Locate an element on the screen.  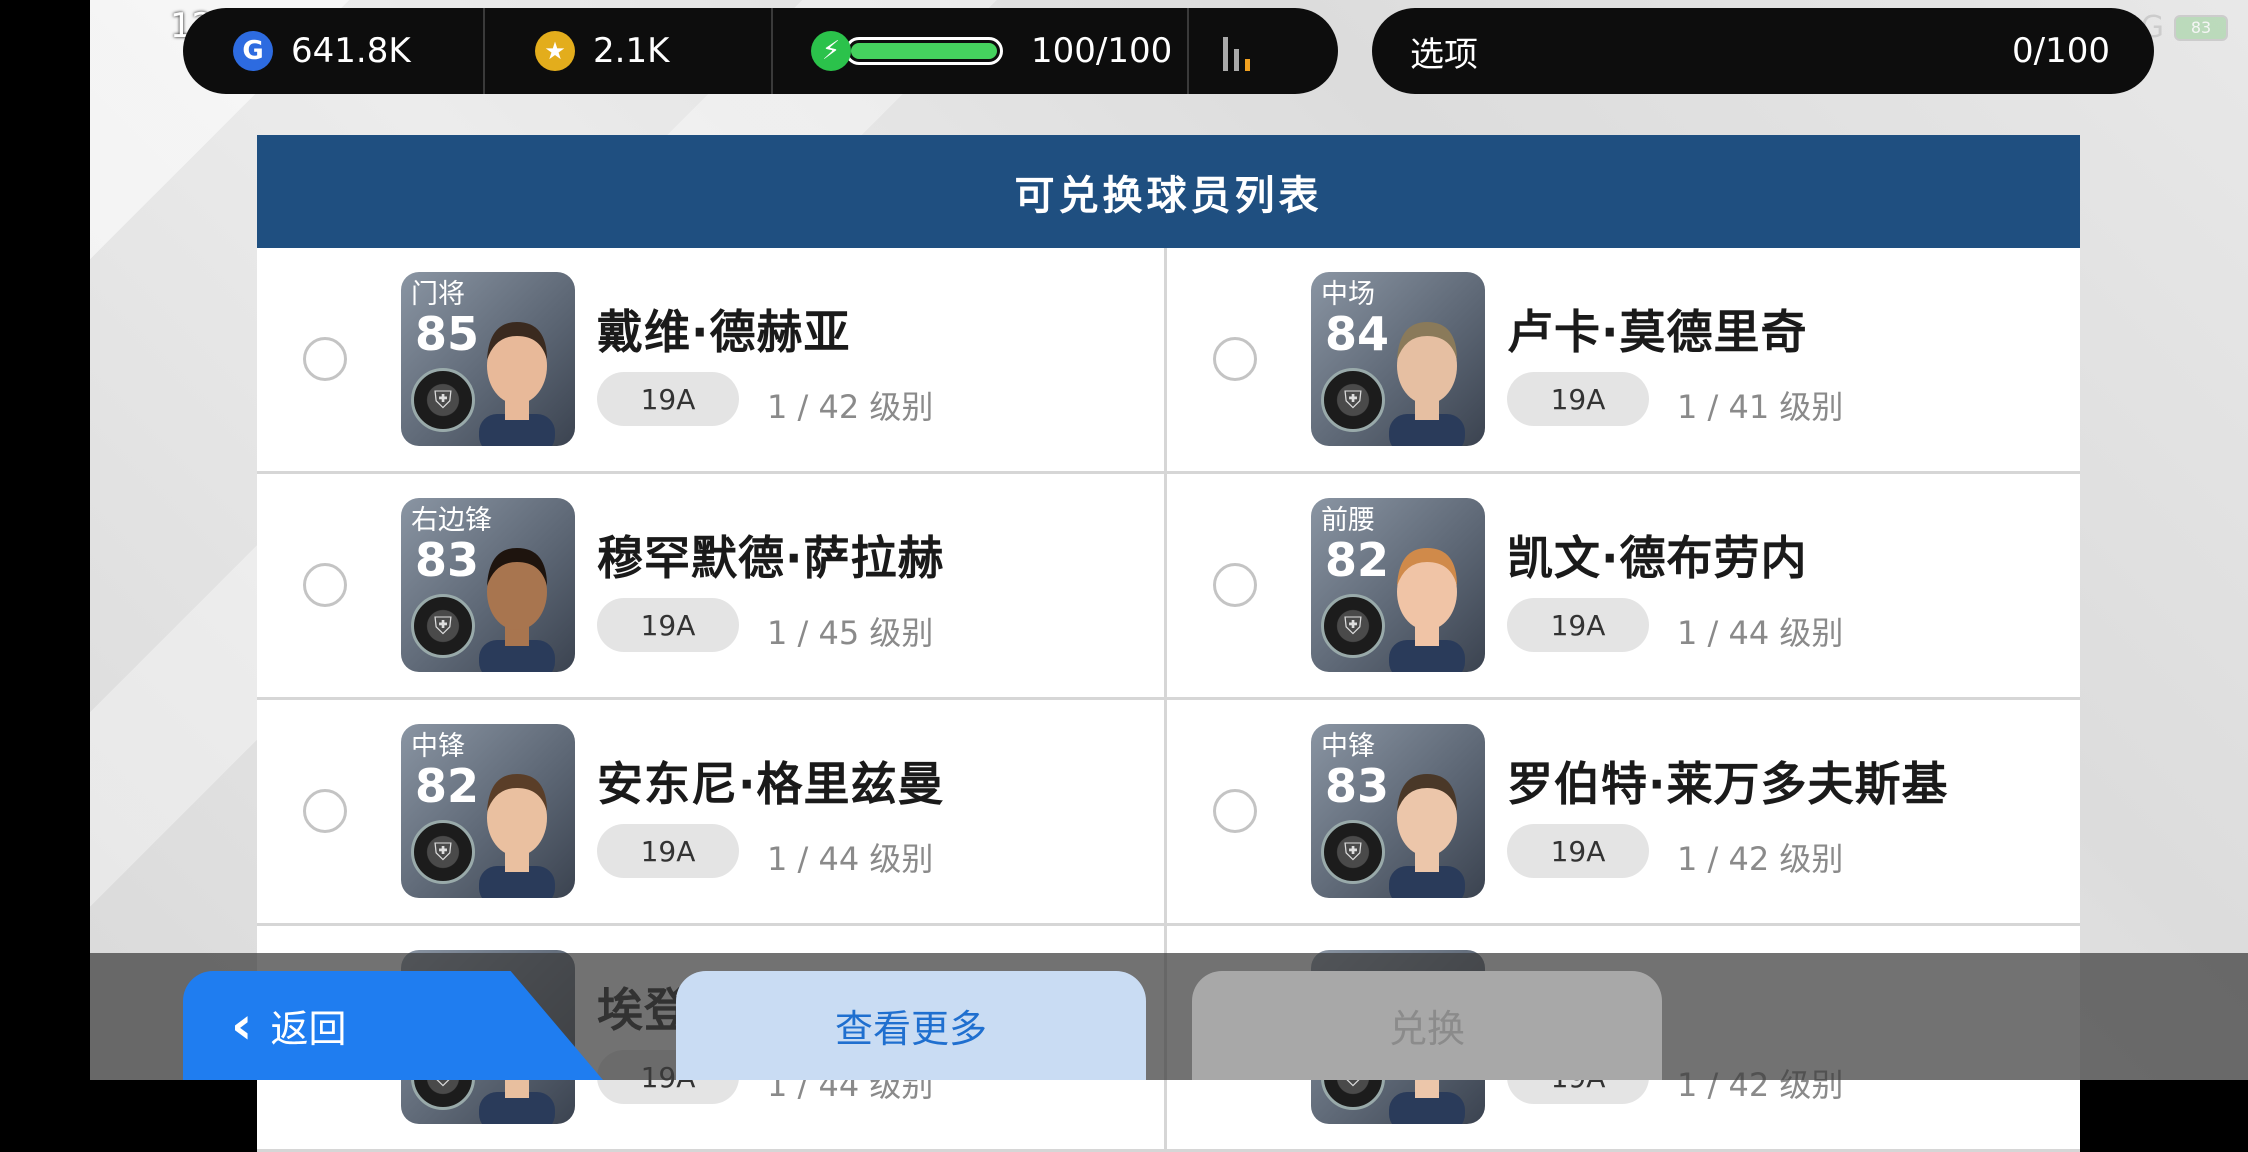
gold-coin-icon: ★ is located at coordinates (555, 51).